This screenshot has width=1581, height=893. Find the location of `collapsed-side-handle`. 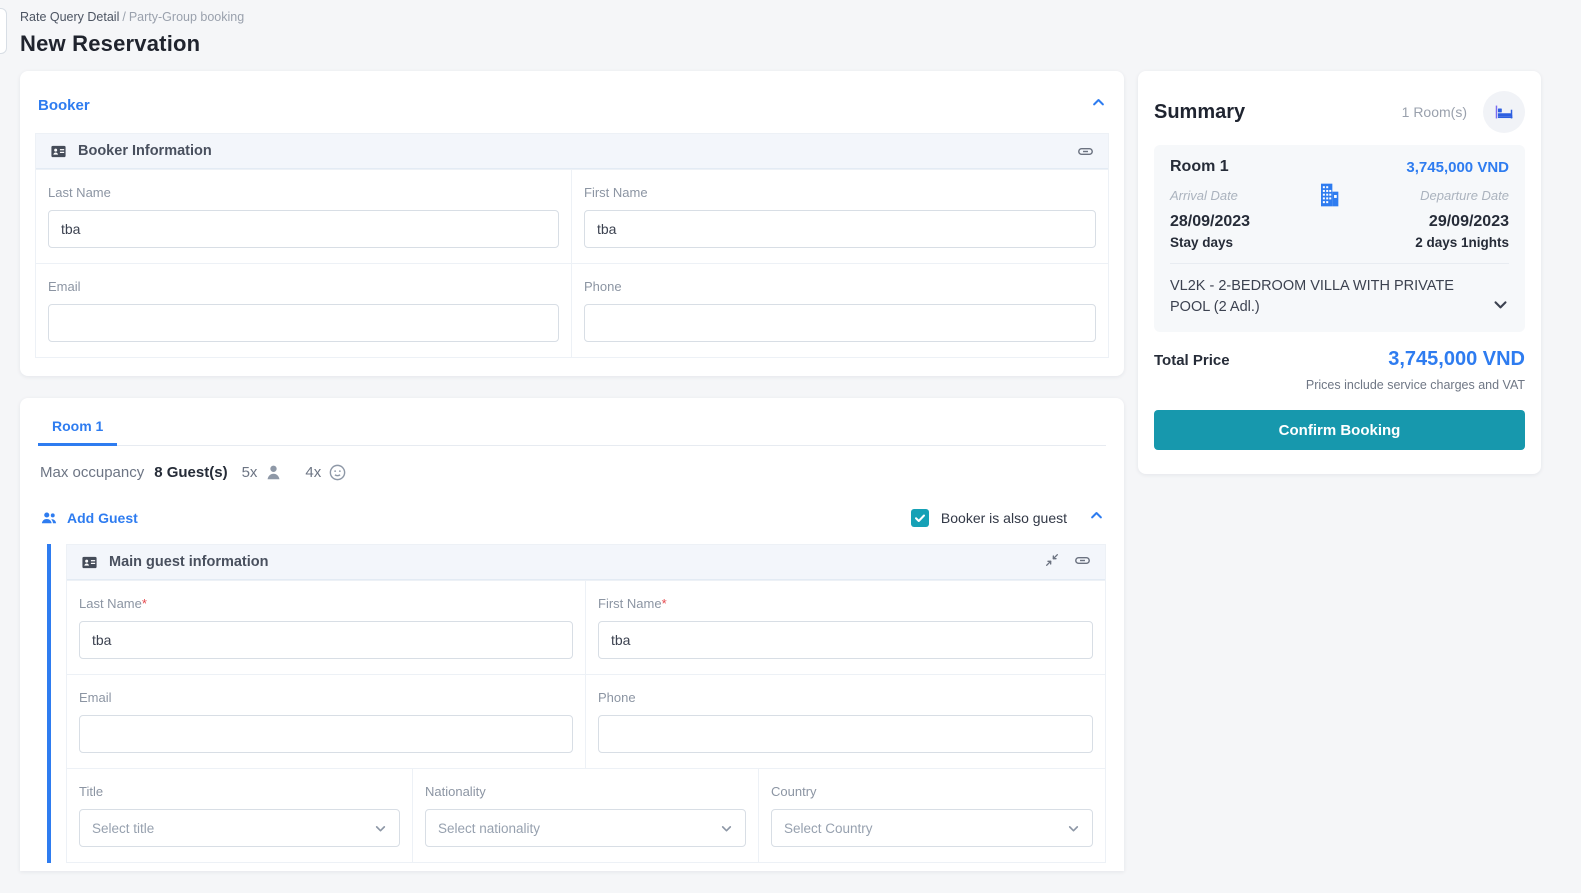

collapsed-side-handle is located at coordinates (3, 31).